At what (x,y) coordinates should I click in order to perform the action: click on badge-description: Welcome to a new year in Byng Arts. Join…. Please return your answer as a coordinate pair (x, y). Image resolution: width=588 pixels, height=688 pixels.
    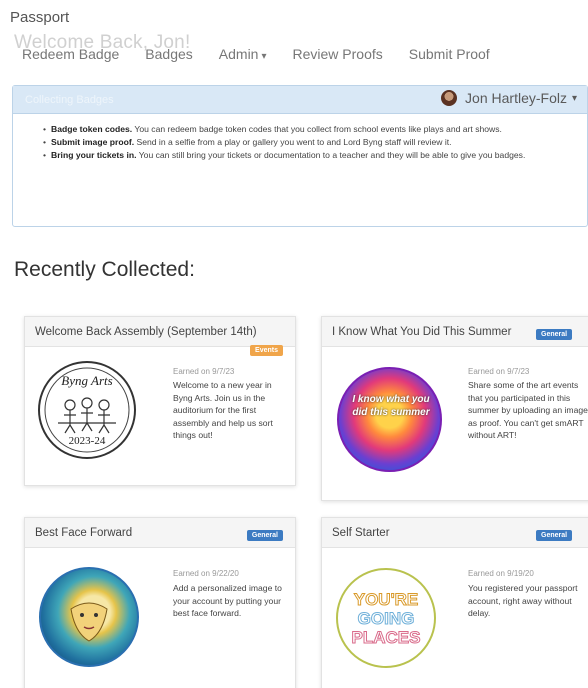
    Looking at the image, I should click on (223, 410).